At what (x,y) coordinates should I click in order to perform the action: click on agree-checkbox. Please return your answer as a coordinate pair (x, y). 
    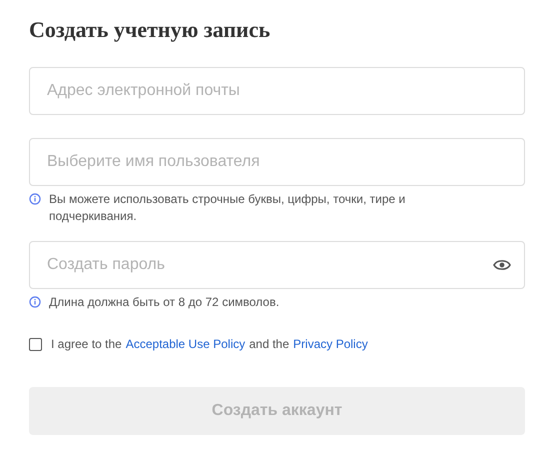
    Looking at the image, I should click on (35, 344).